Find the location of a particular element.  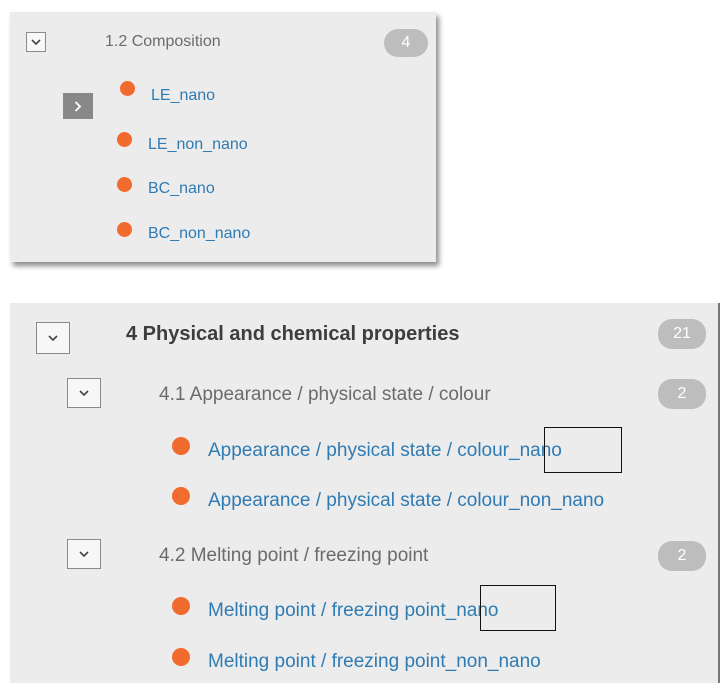

count-badge: 21 is located at coordinates (682, 334).